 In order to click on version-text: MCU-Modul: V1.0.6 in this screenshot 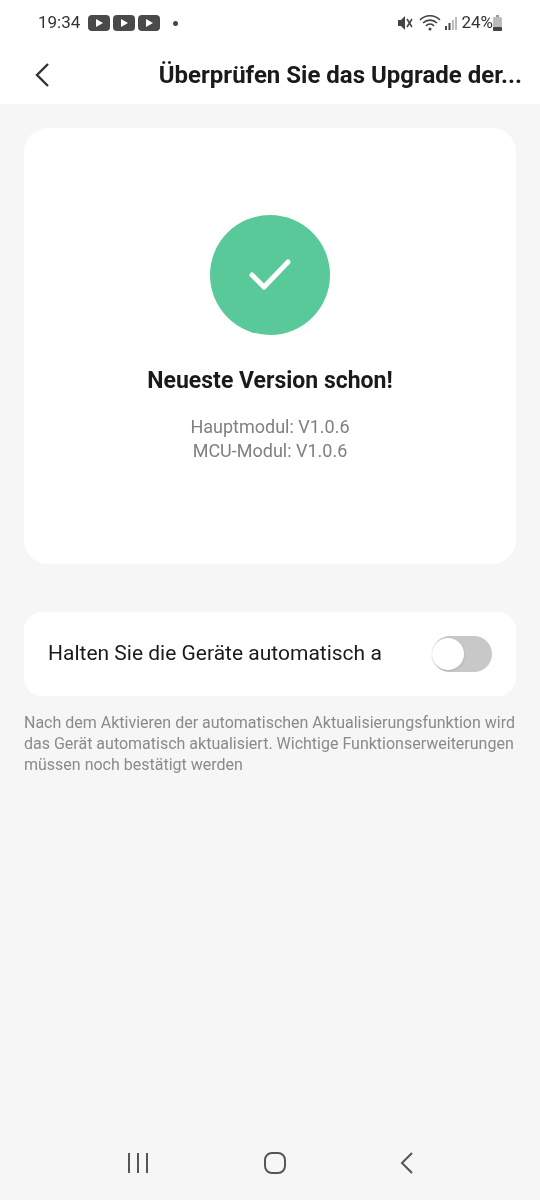, I will do `click(270, 450)`.